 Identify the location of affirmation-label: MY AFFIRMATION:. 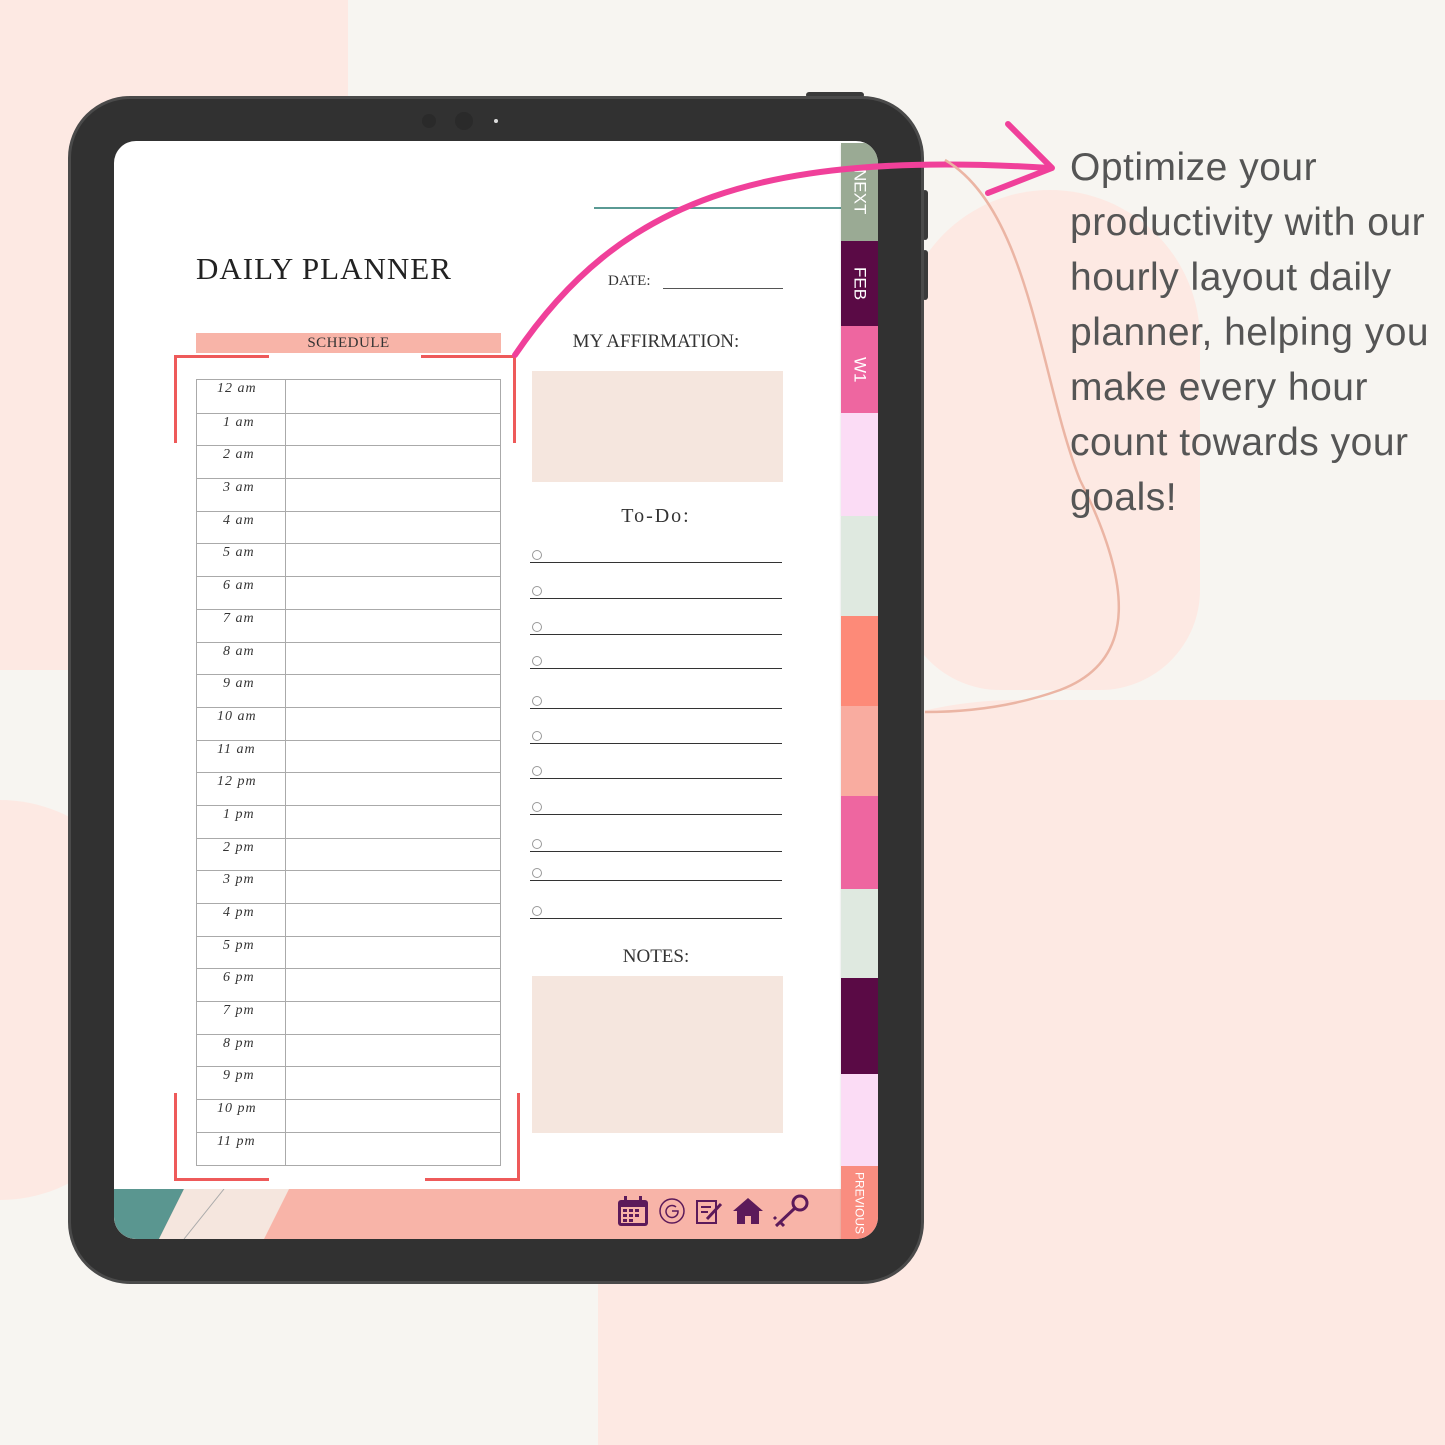
(656, 341).